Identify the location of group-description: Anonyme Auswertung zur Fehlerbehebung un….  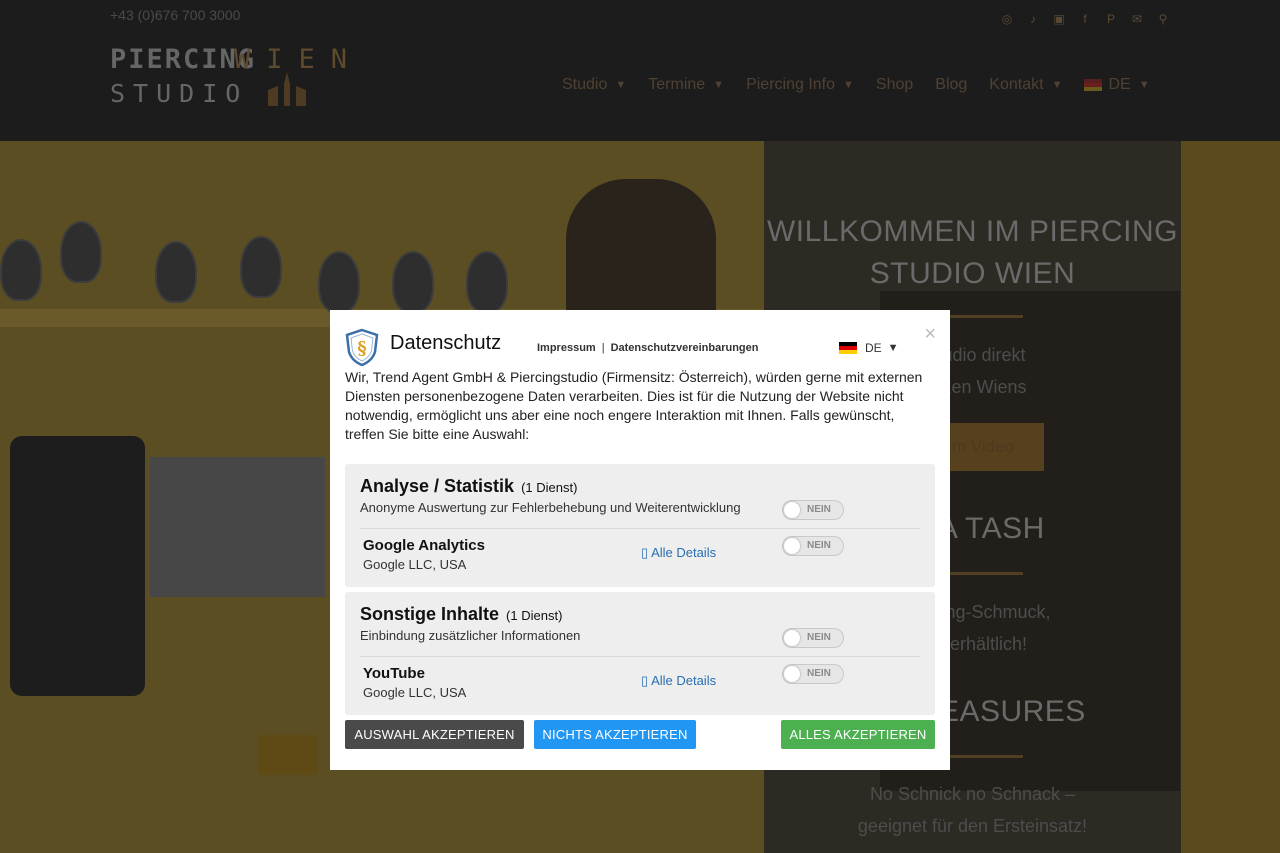
(550, 507).